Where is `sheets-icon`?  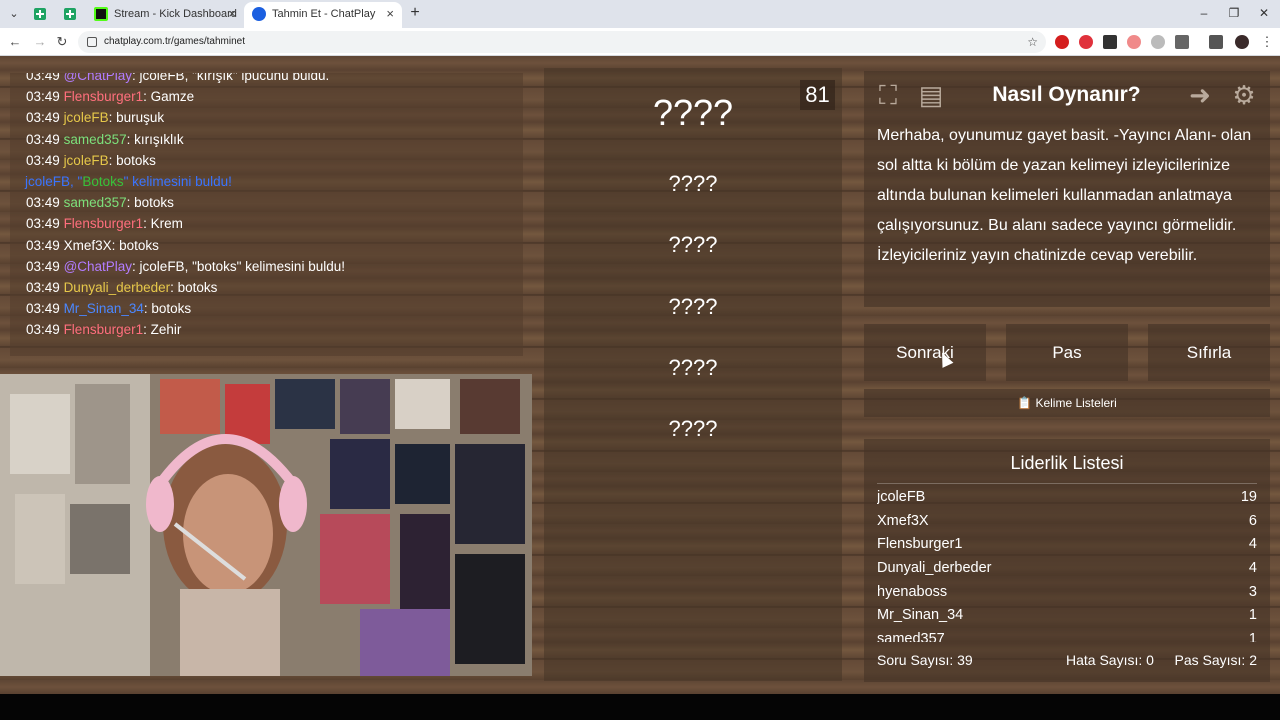
sheets-icon is located at coordinates (40, 14).